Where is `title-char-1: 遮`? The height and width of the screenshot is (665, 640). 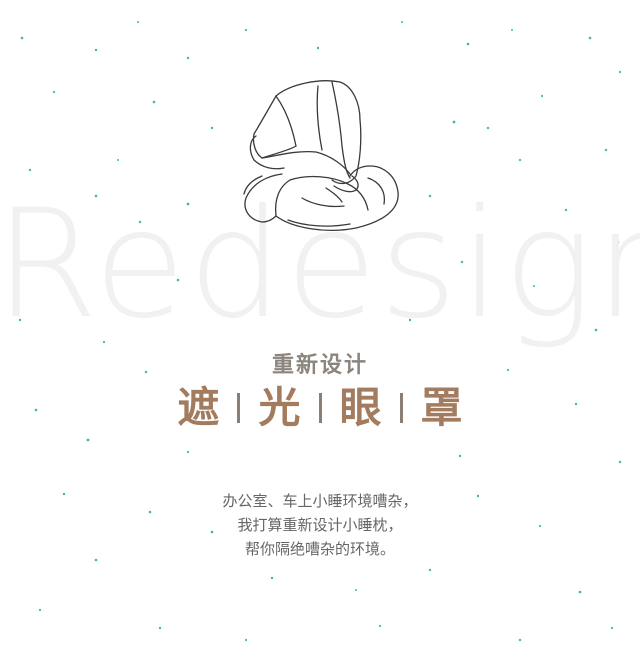 title-char-1: 遮 is located at coordinates (198, 407).